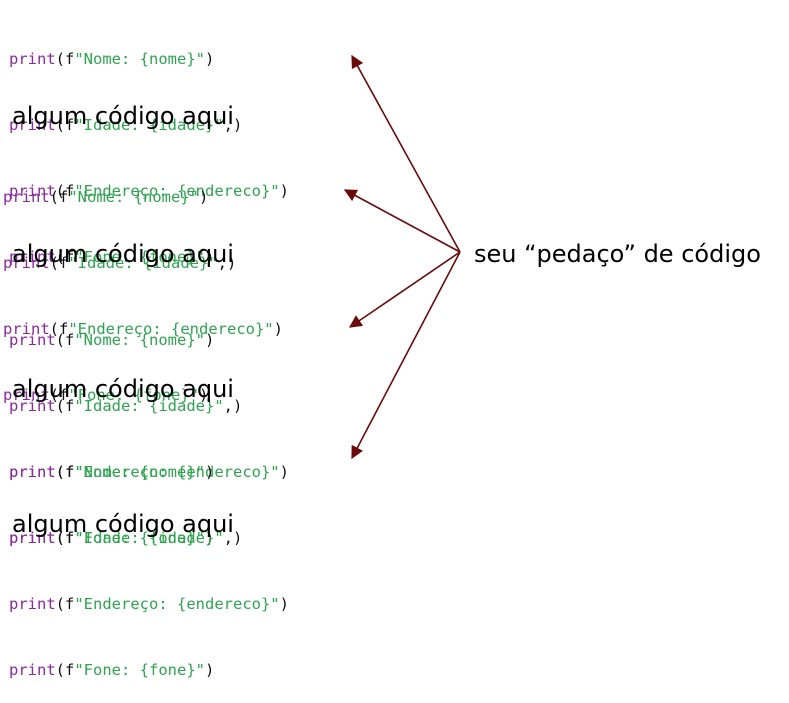 The image size is (789, 703). Describe the element at coordinates (617, 254) in the screenshot. I see `callout-label: seu “pedaço” de código` at that location.